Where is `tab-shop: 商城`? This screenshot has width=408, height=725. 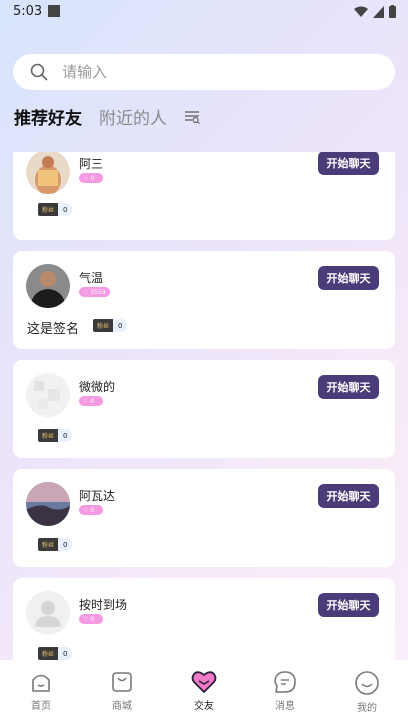
tab-shop: 商城 is located at coordinates (122, 691).